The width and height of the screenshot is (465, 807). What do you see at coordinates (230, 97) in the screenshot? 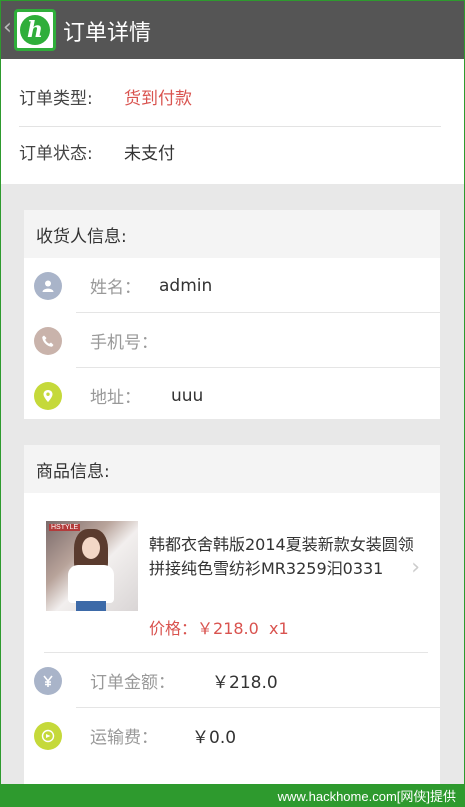
I see `order-type-row: 订单类型: 货到付款` at bounding box center [230, 97].